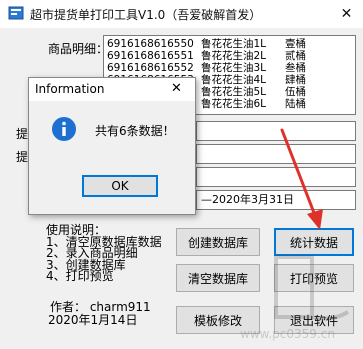  I want to click on product-code: 6916168616550, so click(150, 44).